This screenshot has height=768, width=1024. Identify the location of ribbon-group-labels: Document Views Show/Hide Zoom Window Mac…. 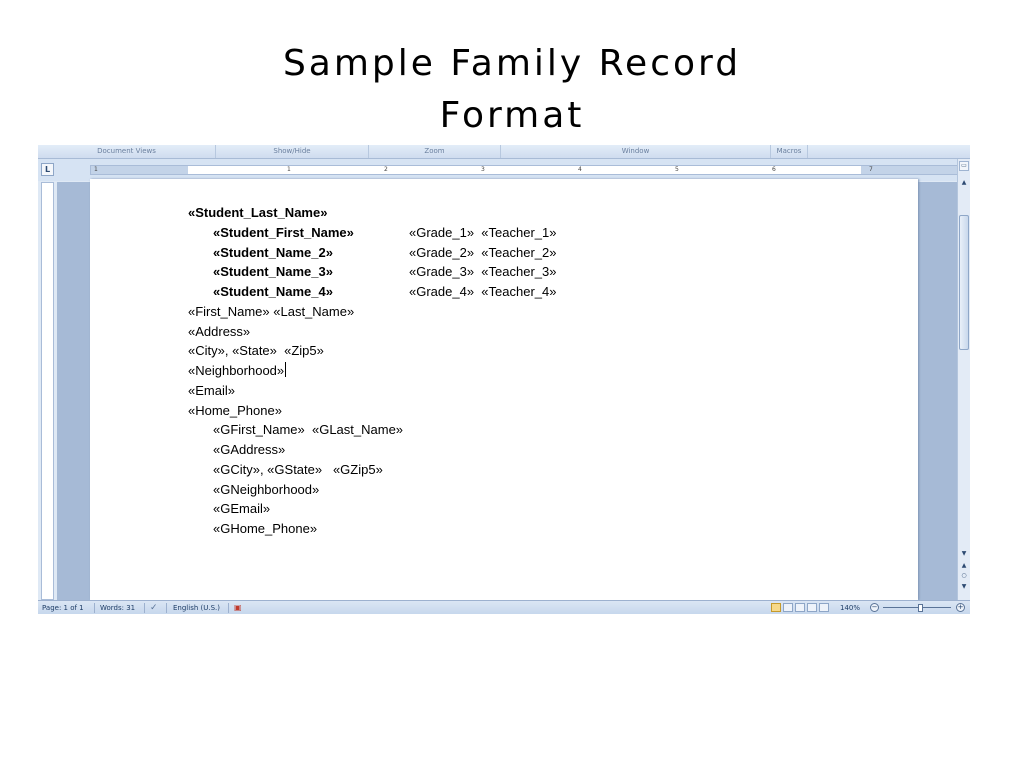
(504, 152).